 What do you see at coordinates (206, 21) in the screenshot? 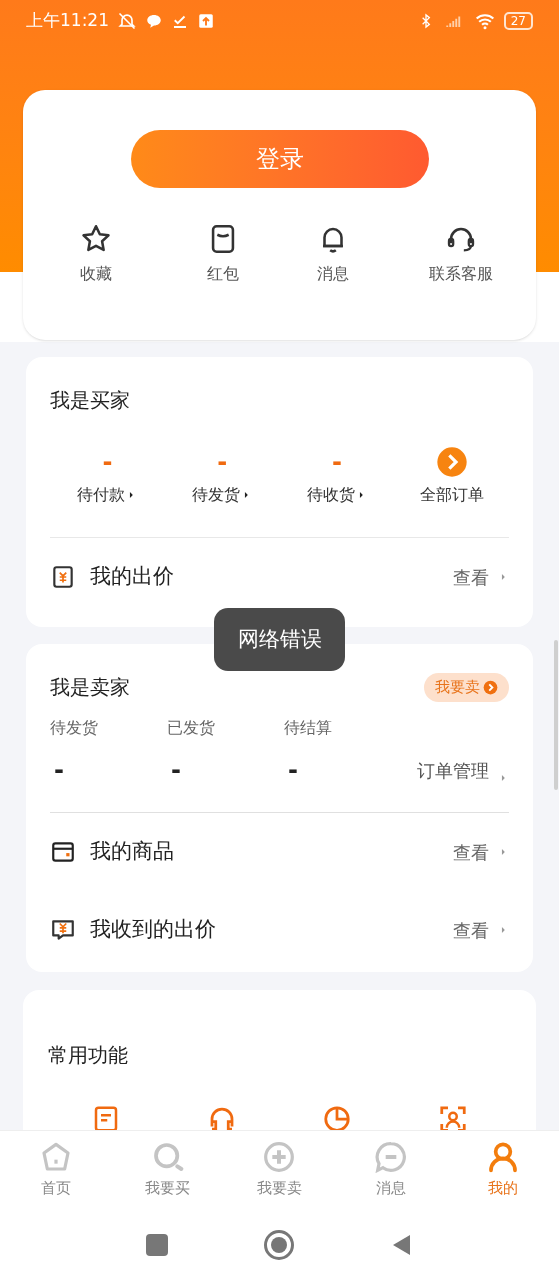
I see `upload-icon` at bounding box center [206, 21].